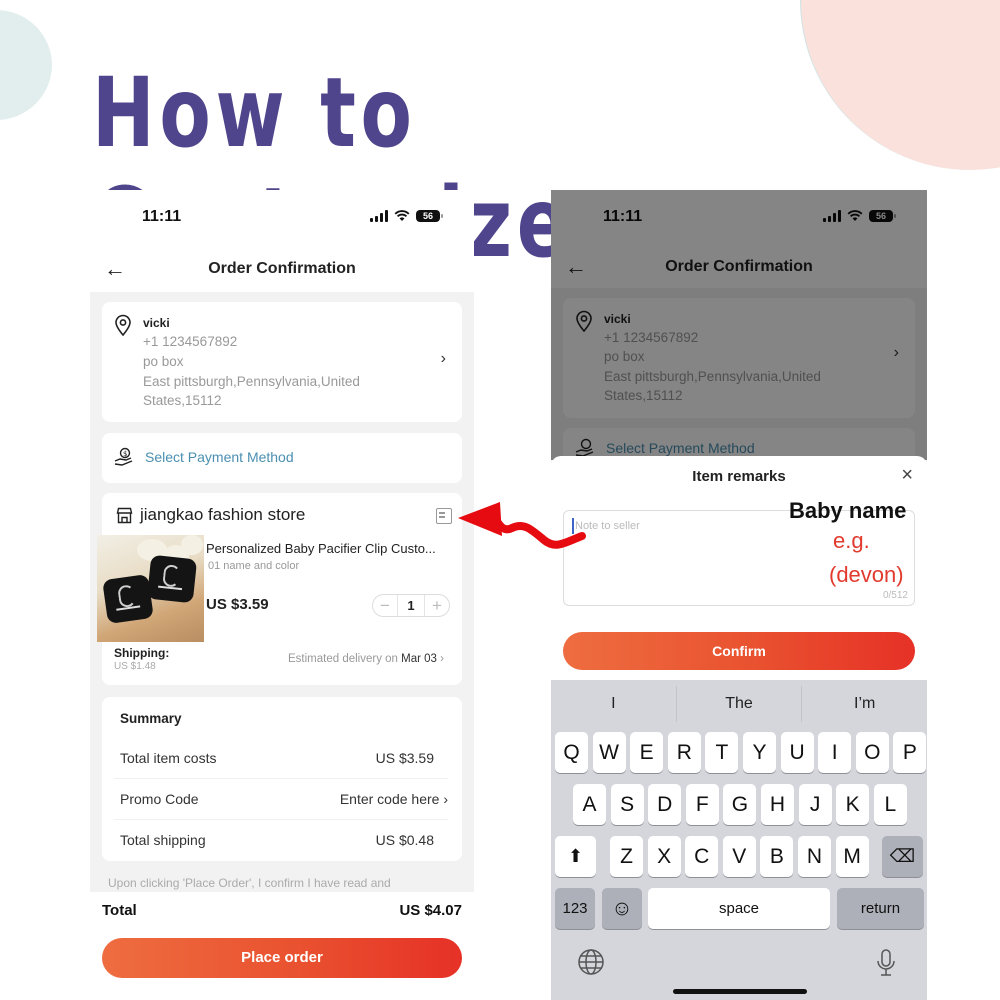  What do you see at coordinates (890, 804) in the screenshot?
I see `key-l: L` at bounding box center [890, 804].